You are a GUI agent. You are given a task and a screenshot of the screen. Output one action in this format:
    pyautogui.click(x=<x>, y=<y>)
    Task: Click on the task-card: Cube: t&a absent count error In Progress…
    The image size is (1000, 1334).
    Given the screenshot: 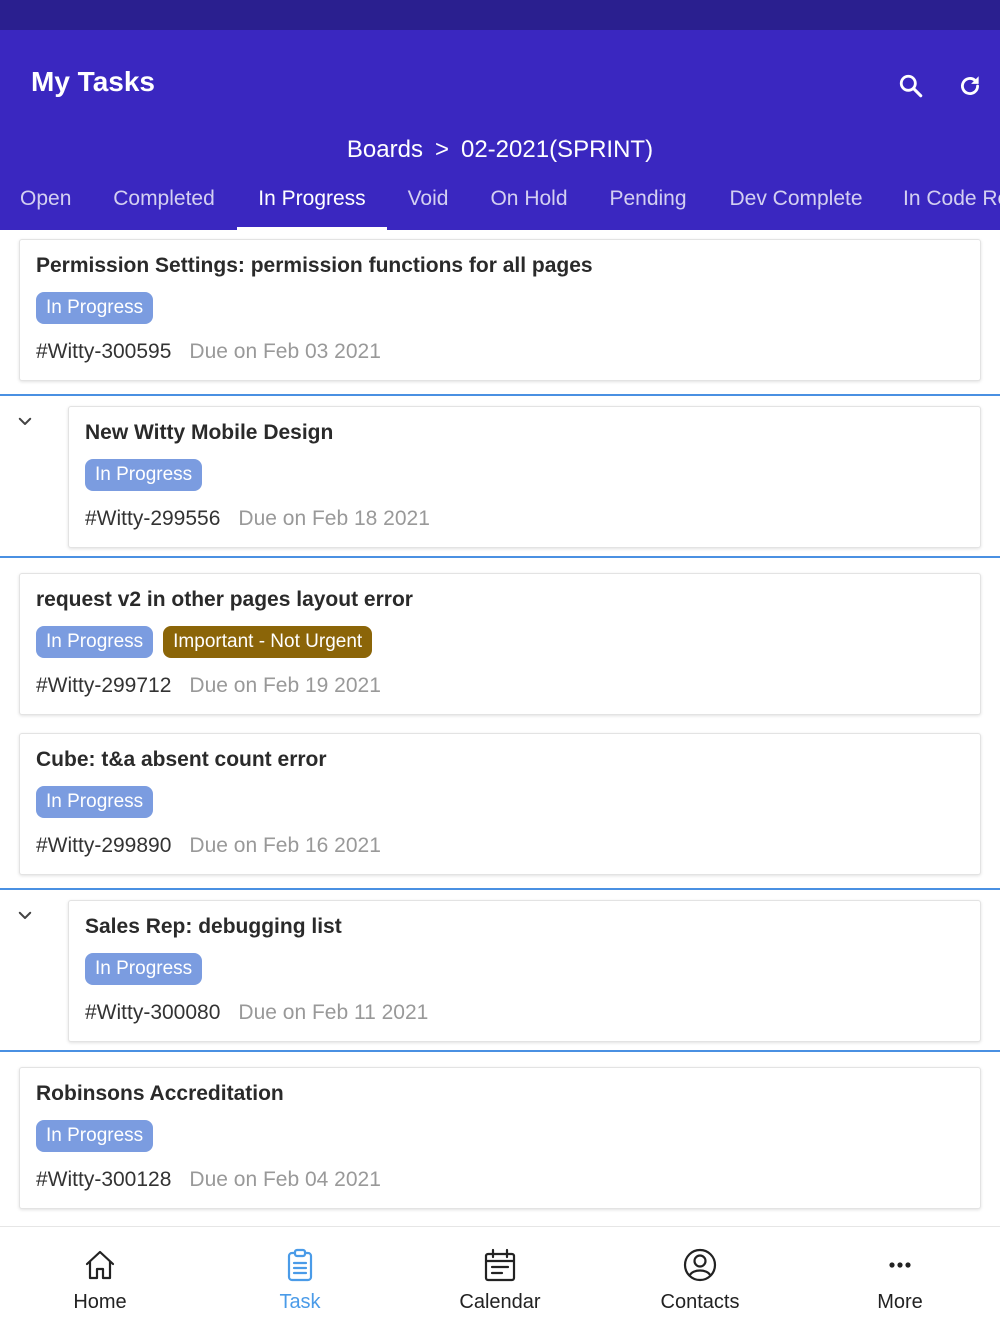 What is the action you would take?
    pyautogui.click(x=500, y=804)
    